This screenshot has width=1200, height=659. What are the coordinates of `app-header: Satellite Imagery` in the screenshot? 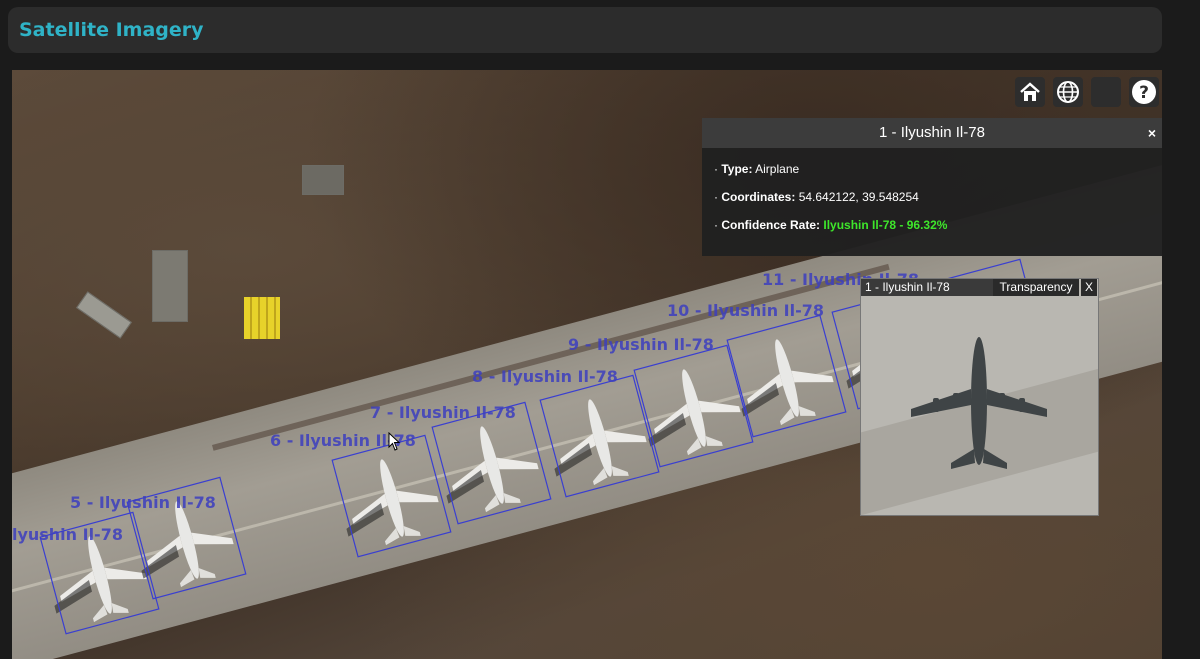 It's located at (585, 30).